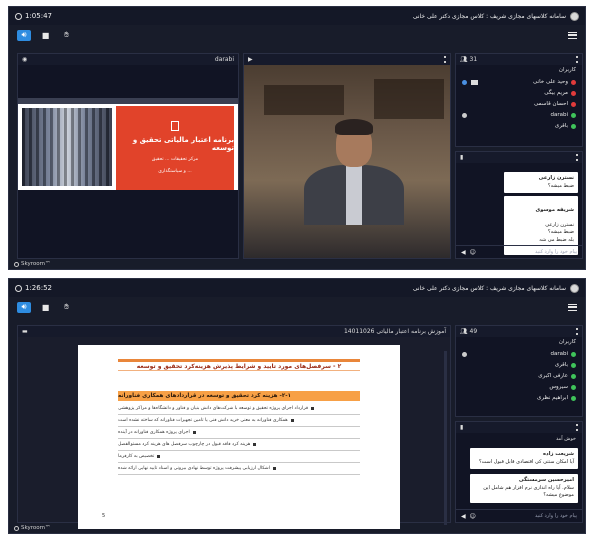 The width and height of the screenshot is (594, 540). Describe the element at coordinates (175, 125) in the screenshot. I see `book-icon` at that location.